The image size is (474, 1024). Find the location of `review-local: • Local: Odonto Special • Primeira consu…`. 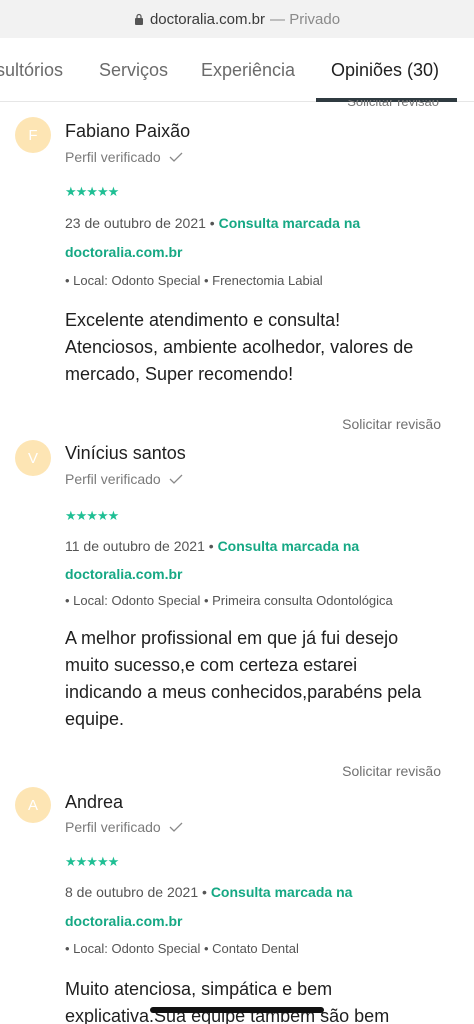

review-local: • Local: Odonto Special • Primeira consu… is located at coordinates (229, 600).